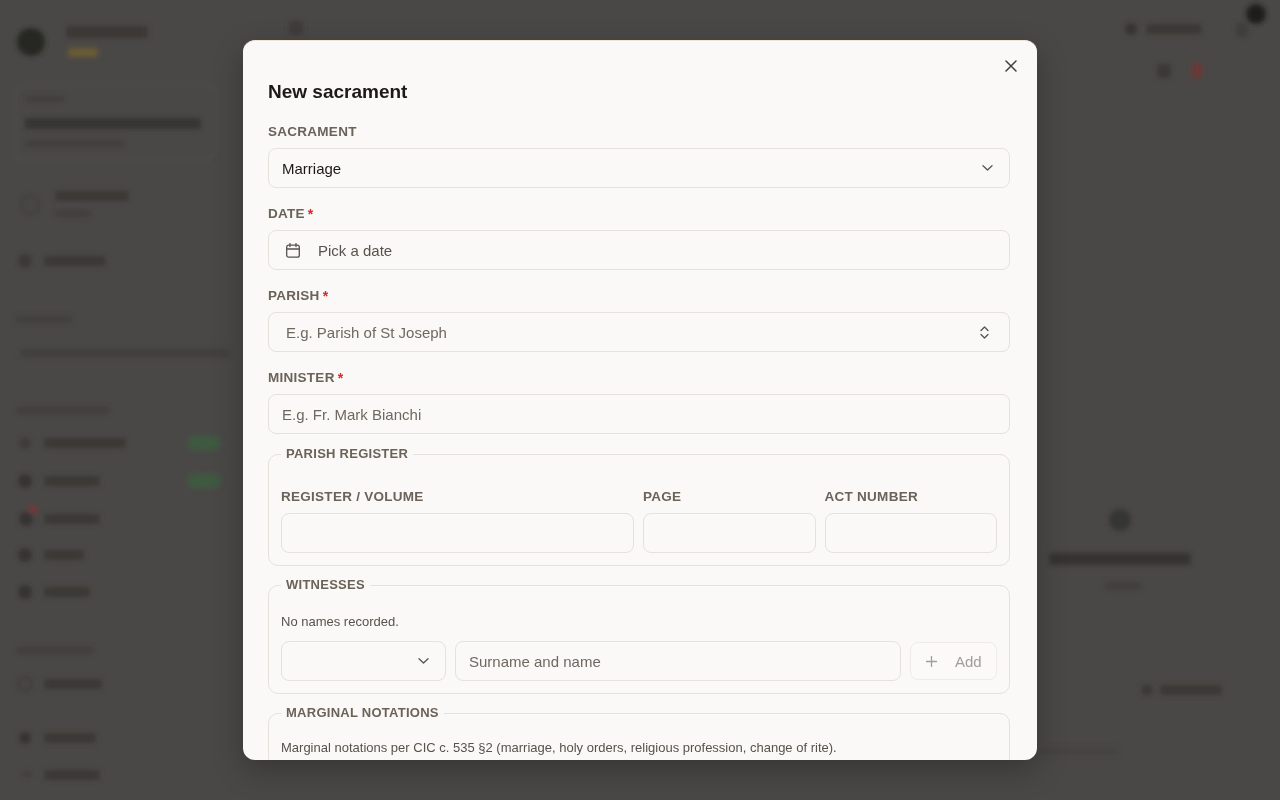 The height and width of the screenshot is (800, 1280). What do you see at coordinates (363, 661) in the screenshot?
I see `role-select` at bounding box center [363, 661].